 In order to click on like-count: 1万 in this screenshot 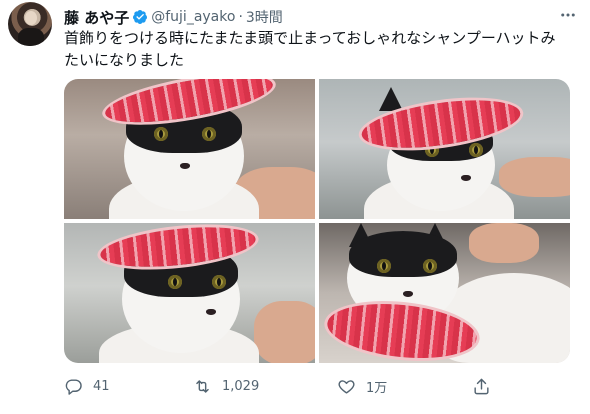, I will do `click(377, 388)`.